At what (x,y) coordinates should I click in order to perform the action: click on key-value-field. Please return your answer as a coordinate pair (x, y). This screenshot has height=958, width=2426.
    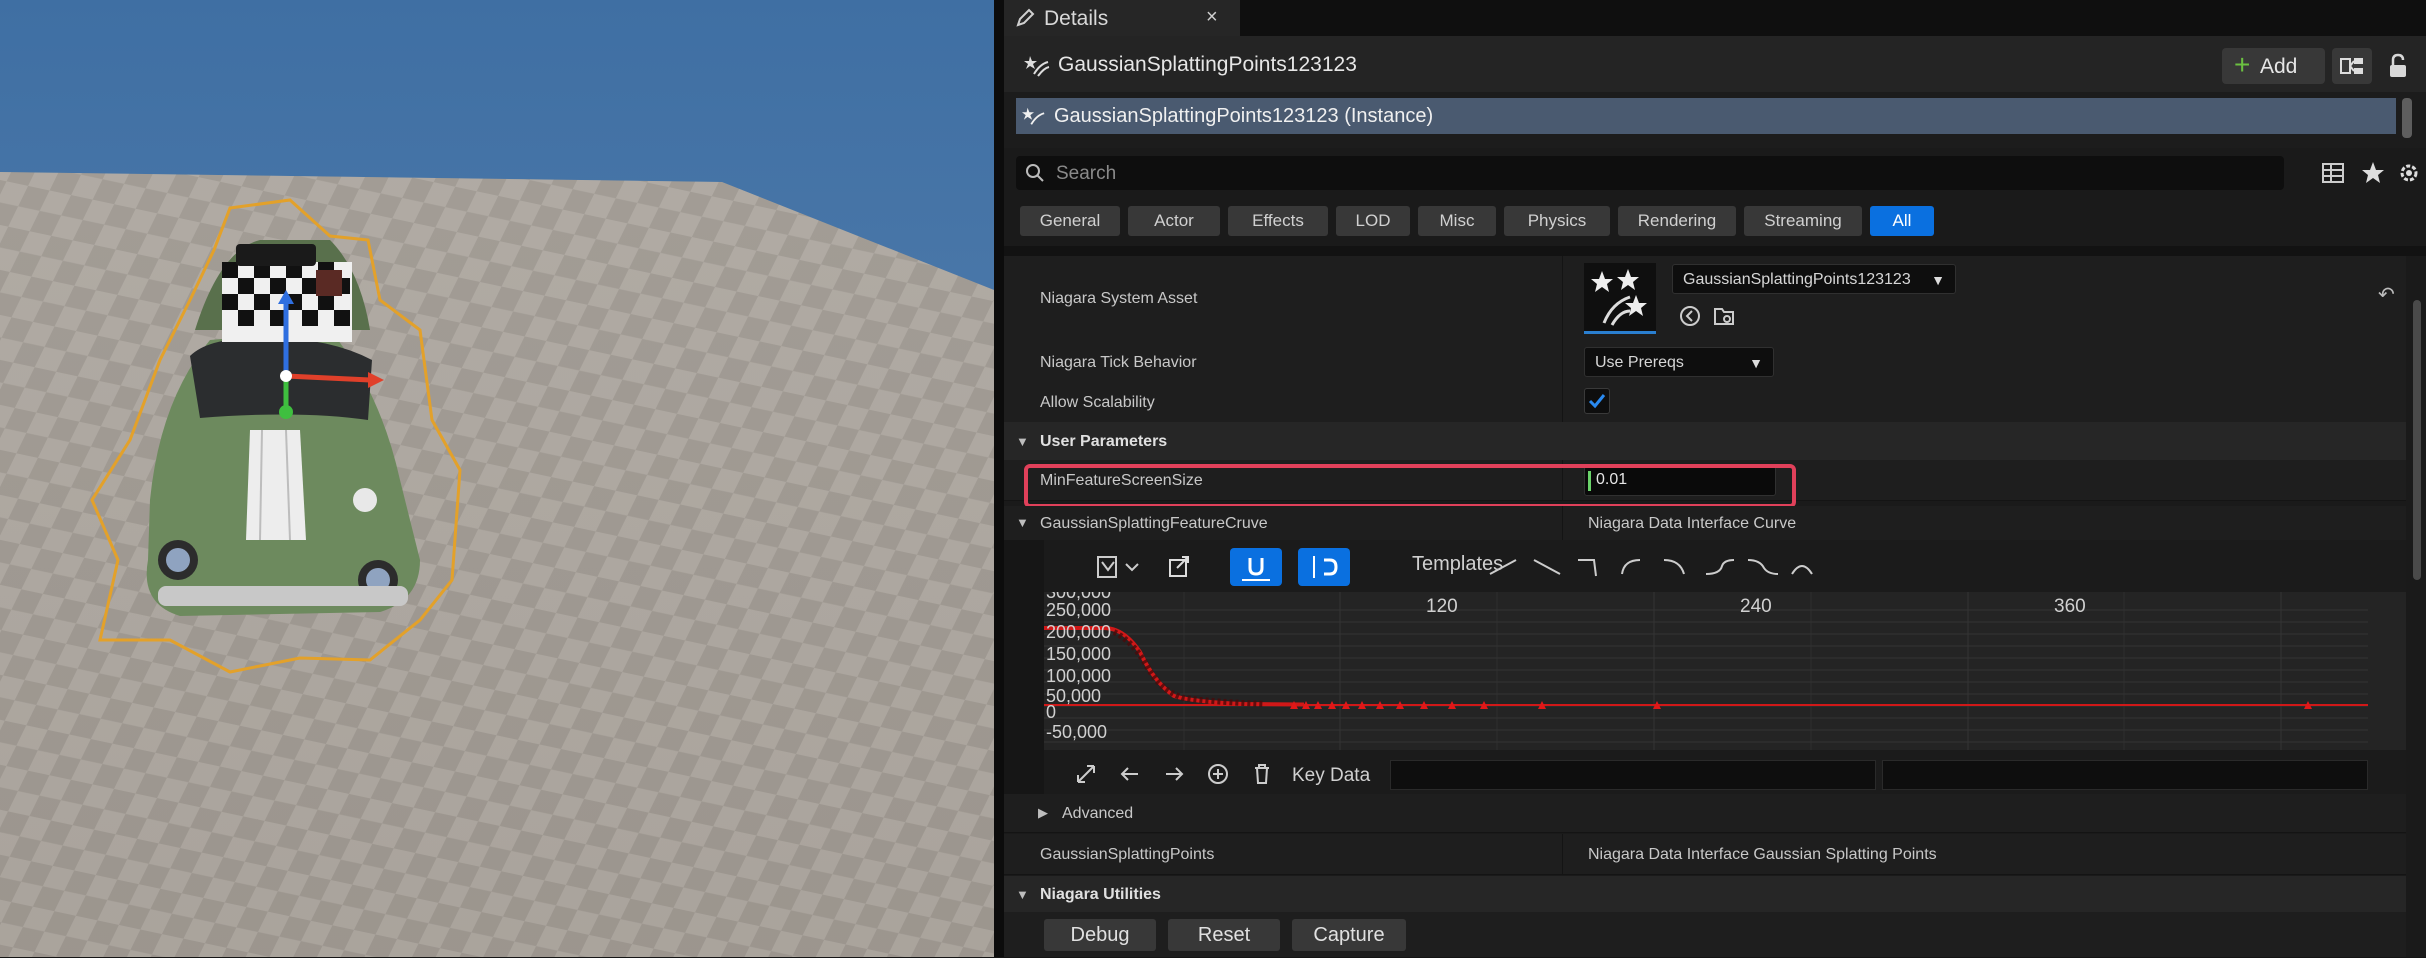
    Looking at the image, I should click on (2125, 775).